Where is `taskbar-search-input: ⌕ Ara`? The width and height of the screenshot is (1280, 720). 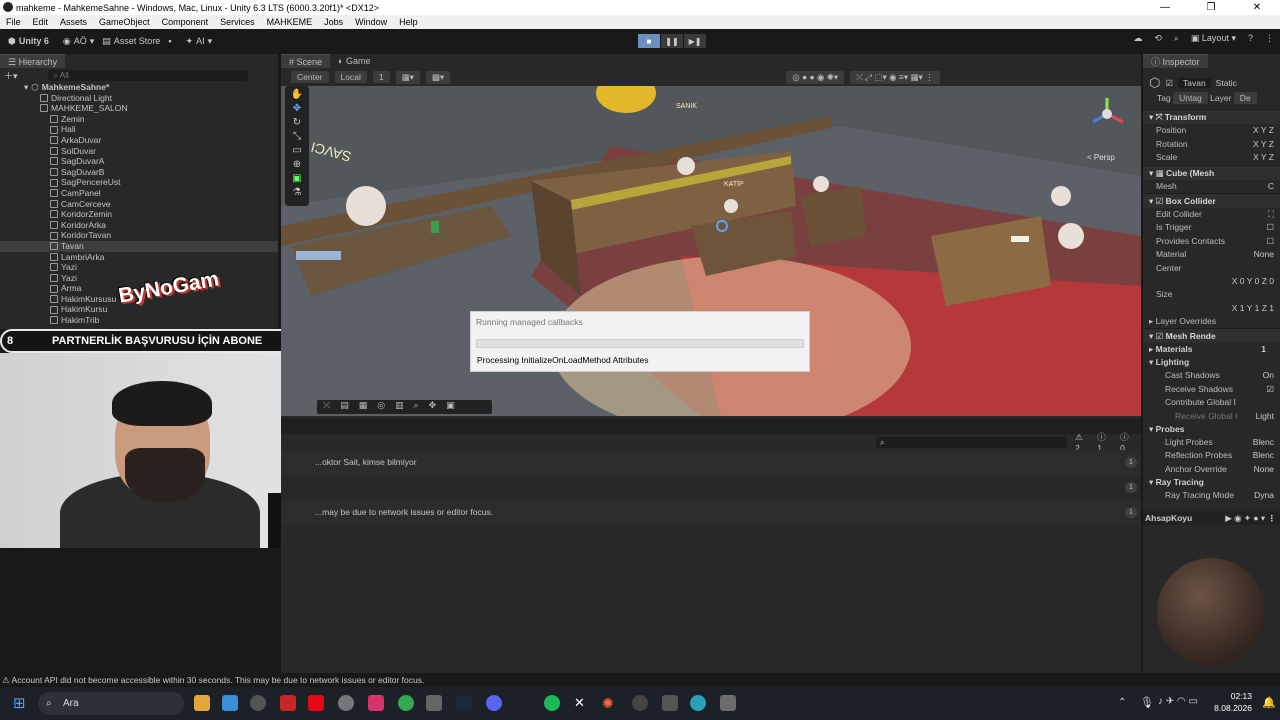
taskbar-search-input: ⌕ Ara is located at coordinates (111, 703).